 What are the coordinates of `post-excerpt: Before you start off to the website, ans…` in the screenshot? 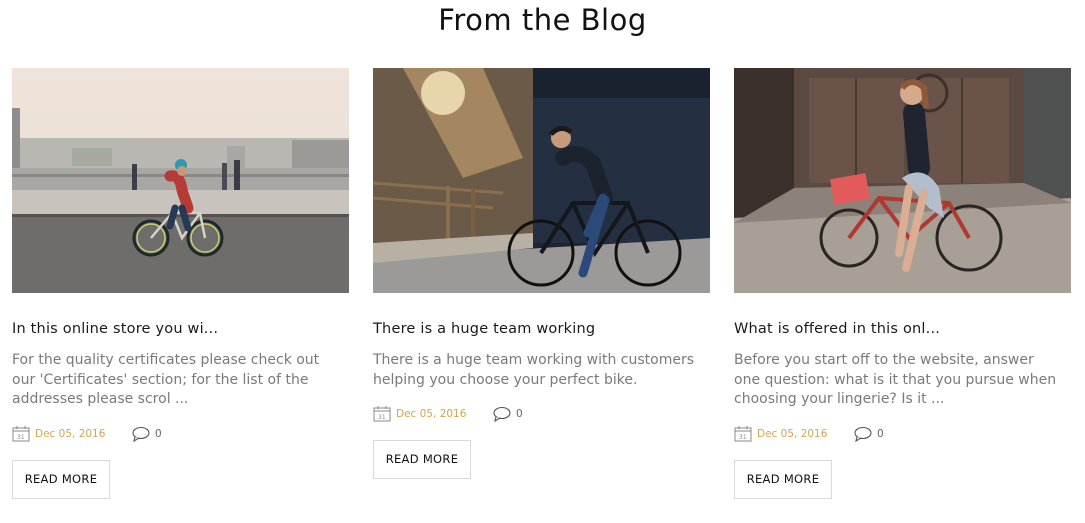 It's located at (895, 379).